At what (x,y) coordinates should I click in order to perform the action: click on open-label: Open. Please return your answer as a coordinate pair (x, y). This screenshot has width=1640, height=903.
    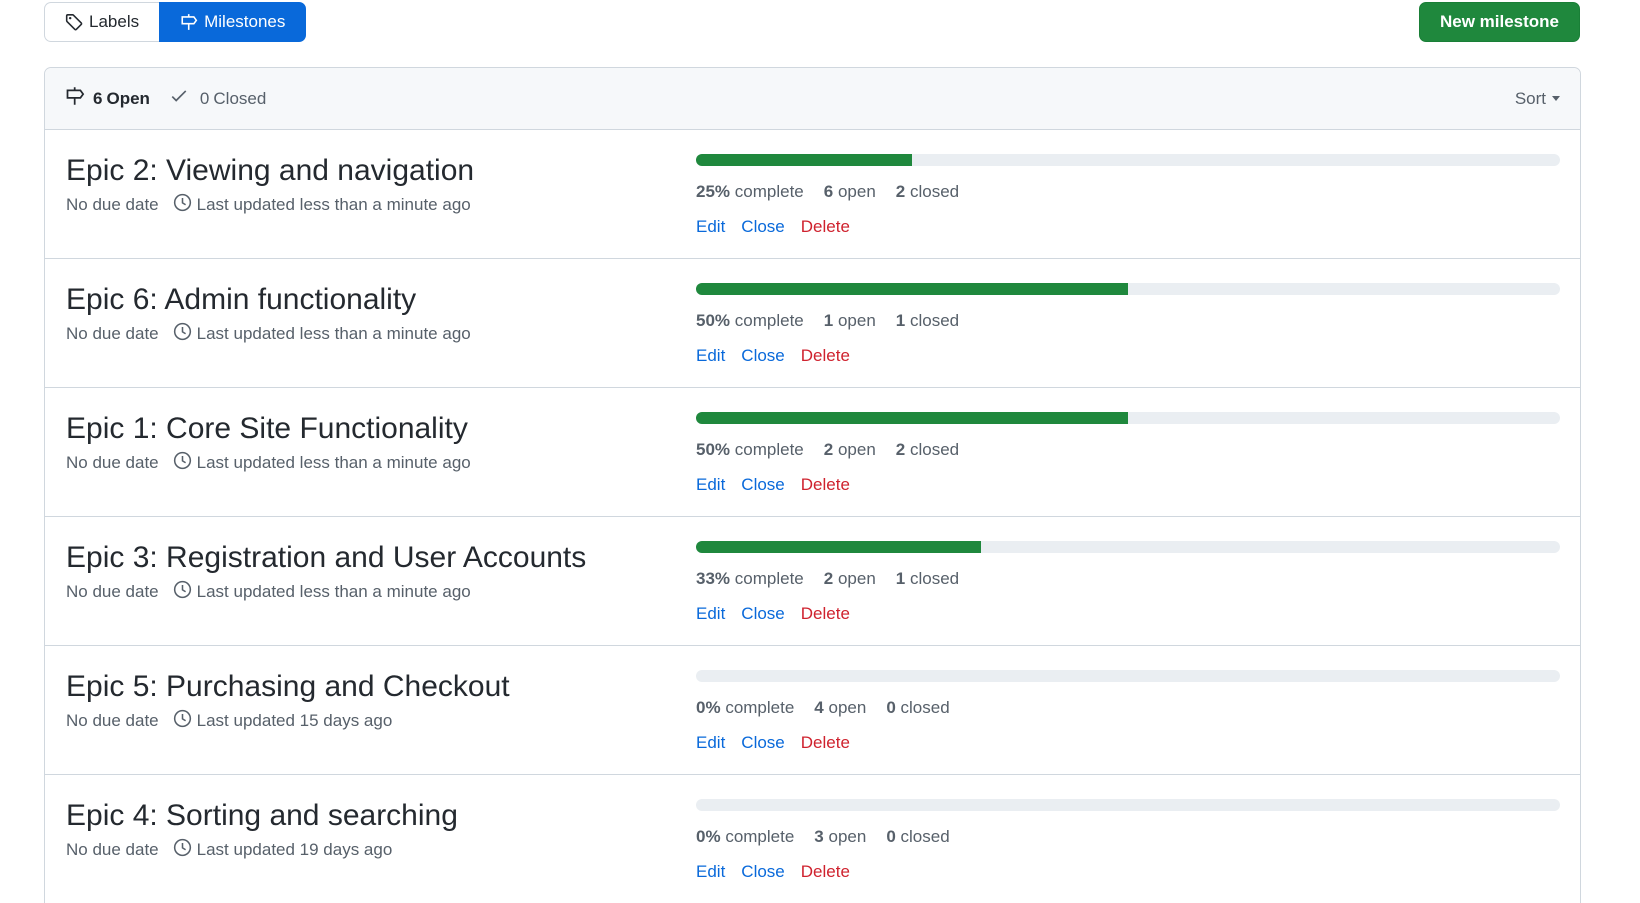
    Looking at the image, I should click on (128, 98).